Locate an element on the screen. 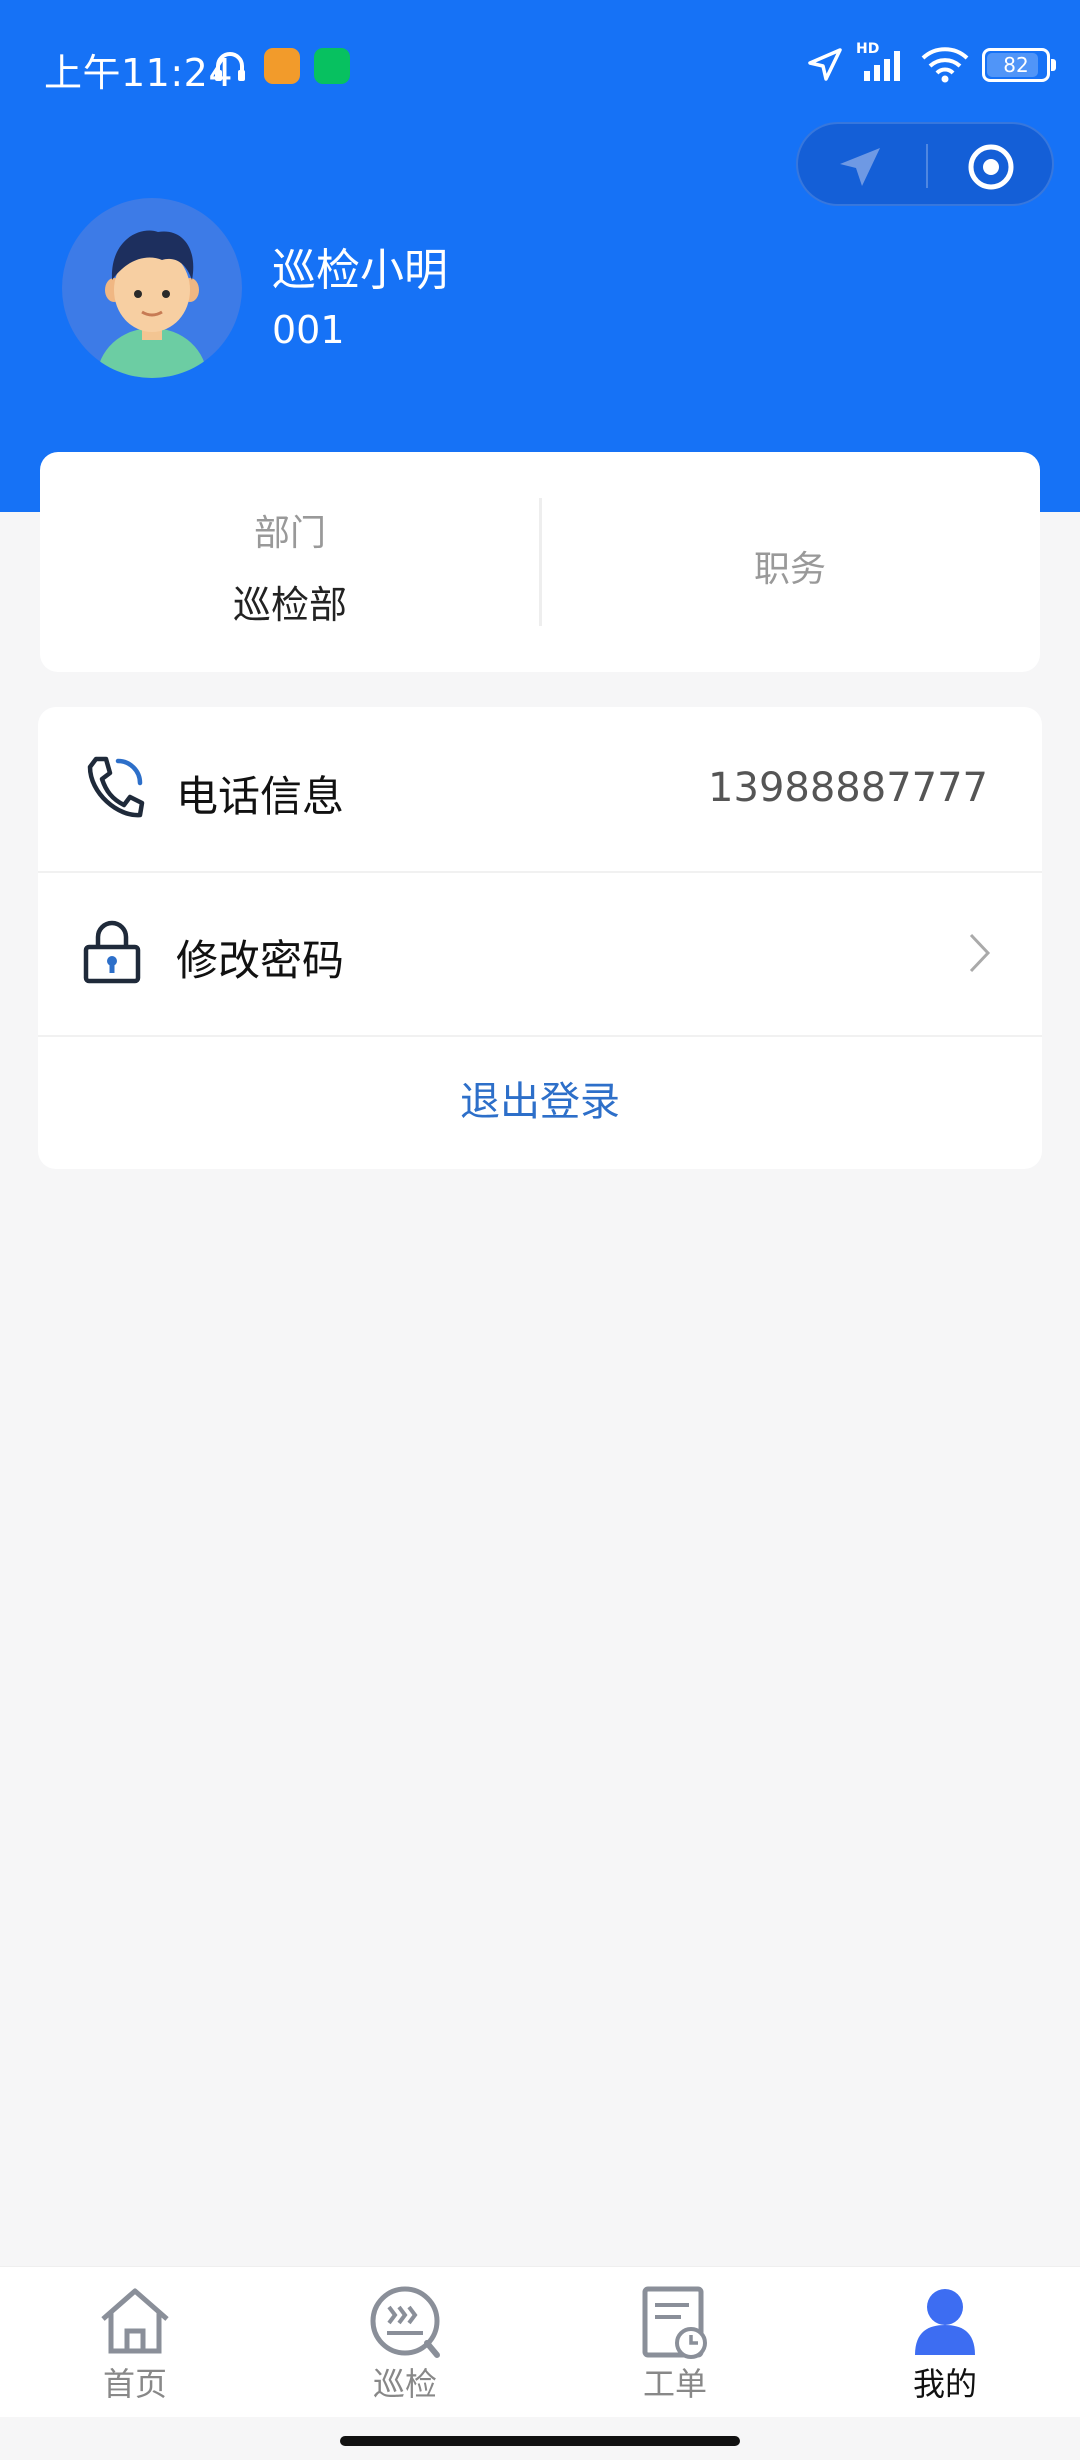  tab-work-order: 工单 is located at coordinates (675, 2342).